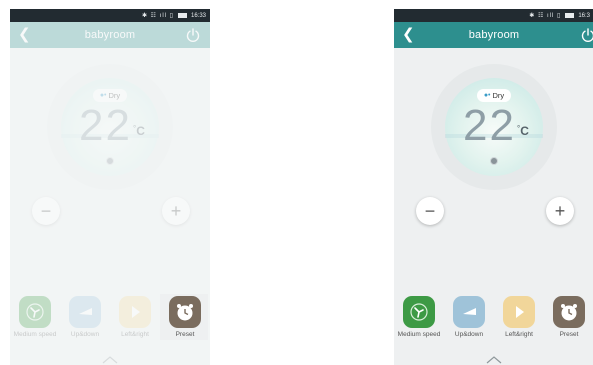  Describe the element at coordinates (110, 15) in the screenshot. I see `status-bar: ✱ ☷ ıll ▯ 16:33` at that location.